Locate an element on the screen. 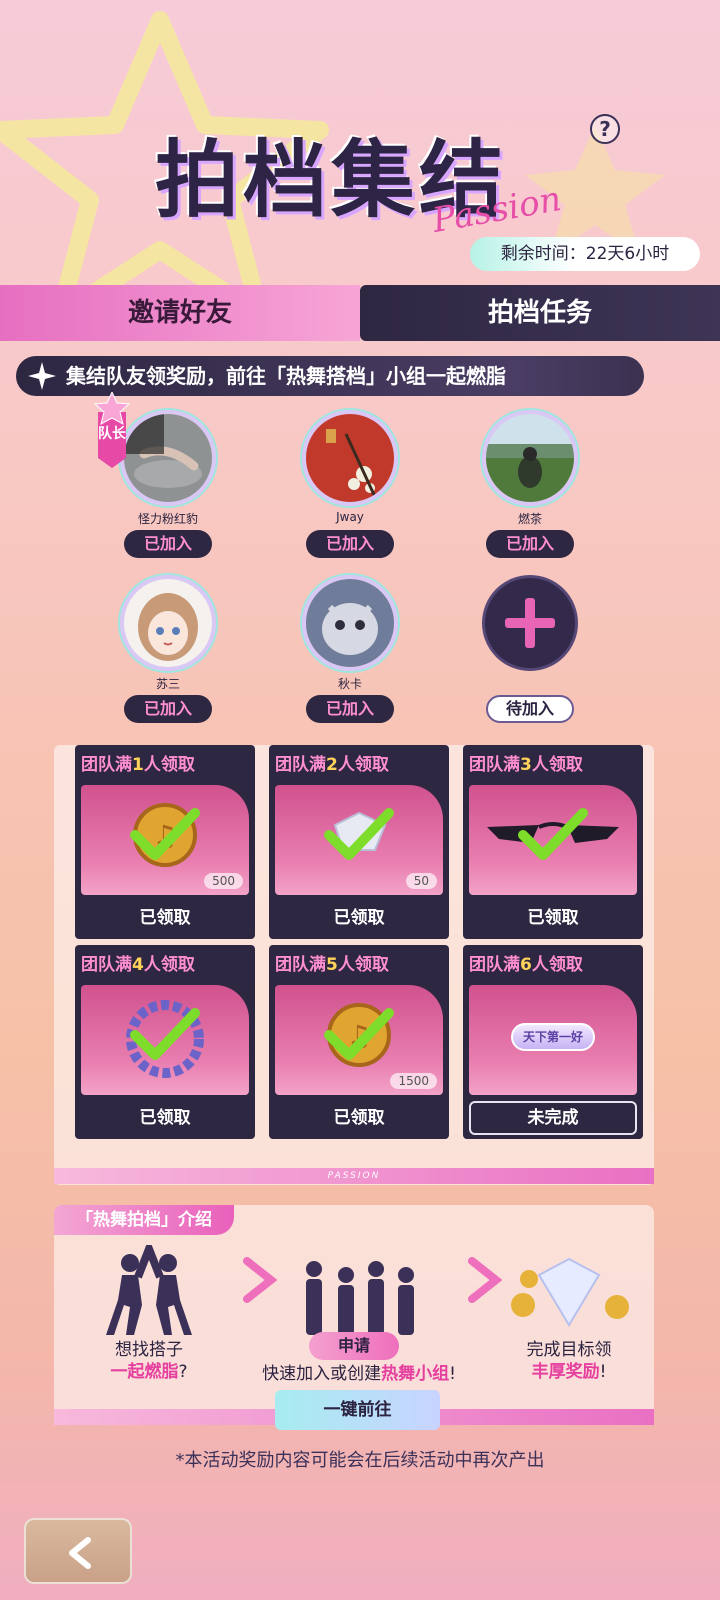 This screenshot has height=1600, width=720. member-slot-4: 苏三 已加入 is located at coordinates (168, 650).